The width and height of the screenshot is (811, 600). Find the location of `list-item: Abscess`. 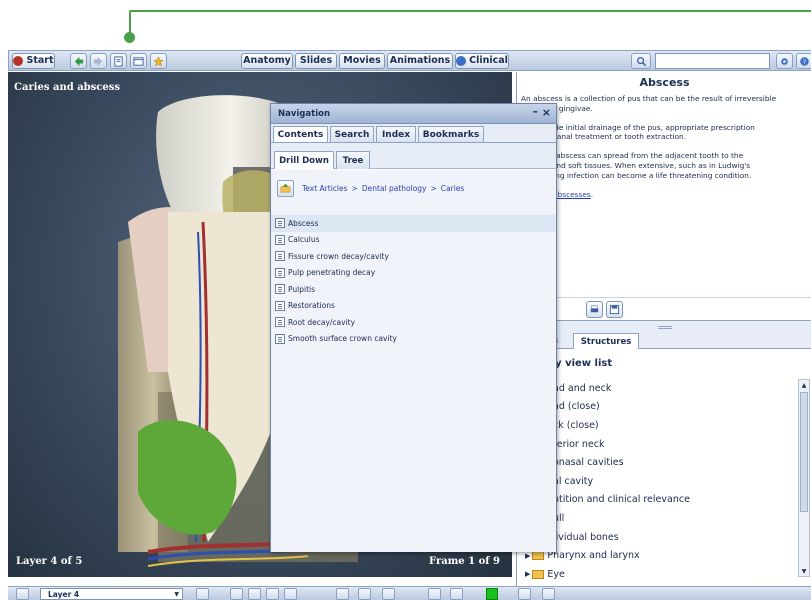

list-item: Abscess is located at coordinates (413, 223).